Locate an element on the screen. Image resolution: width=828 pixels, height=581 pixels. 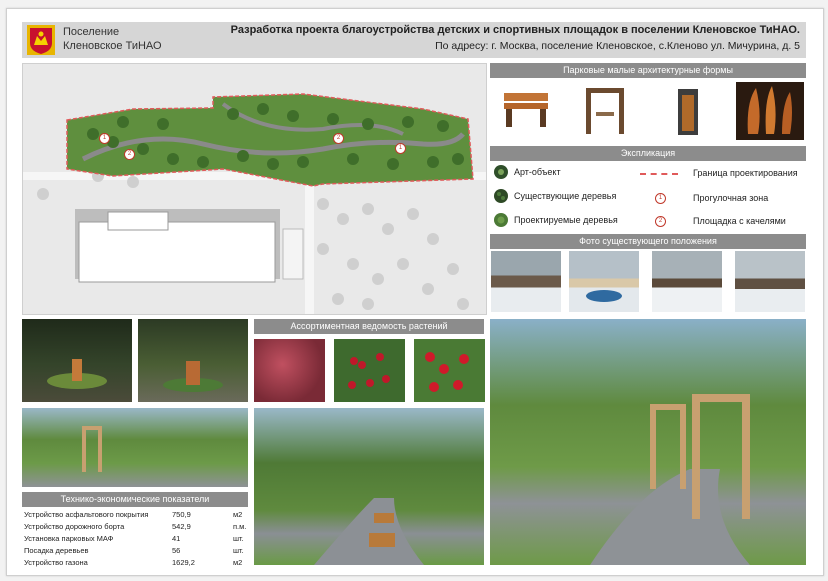
plants-header: Ассортиментная ведомость растений is located at coordinates (369, 326).